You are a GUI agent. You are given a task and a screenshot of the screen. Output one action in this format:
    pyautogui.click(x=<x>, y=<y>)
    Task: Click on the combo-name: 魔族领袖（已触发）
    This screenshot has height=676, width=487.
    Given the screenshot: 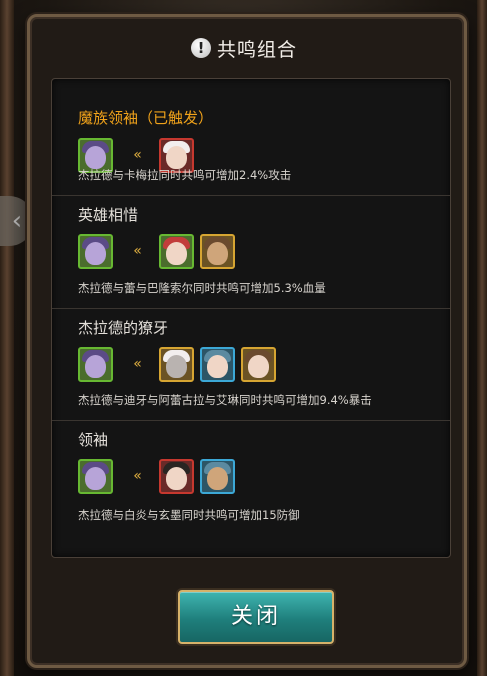 What is the action you would take?
    pyautogui.click(x=146, y=118)
    